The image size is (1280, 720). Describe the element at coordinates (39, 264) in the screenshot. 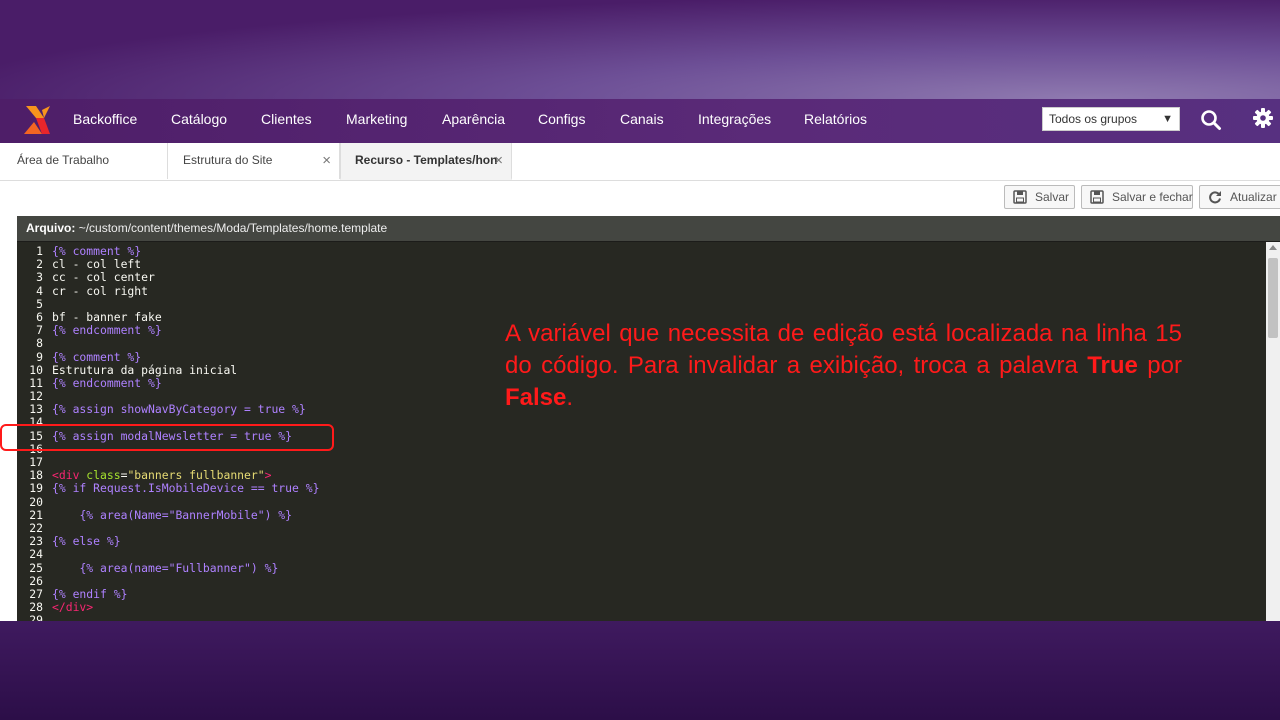

I see `line-number: 2` at that location.